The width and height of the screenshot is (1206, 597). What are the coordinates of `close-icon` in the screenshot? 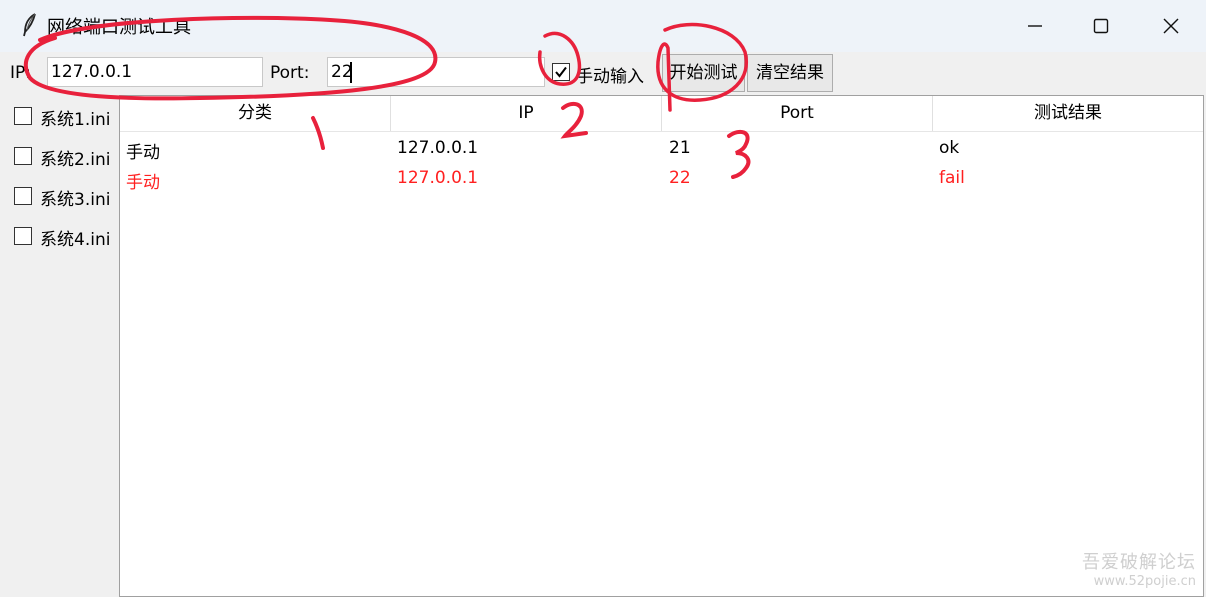 It's located at (1171, 26).